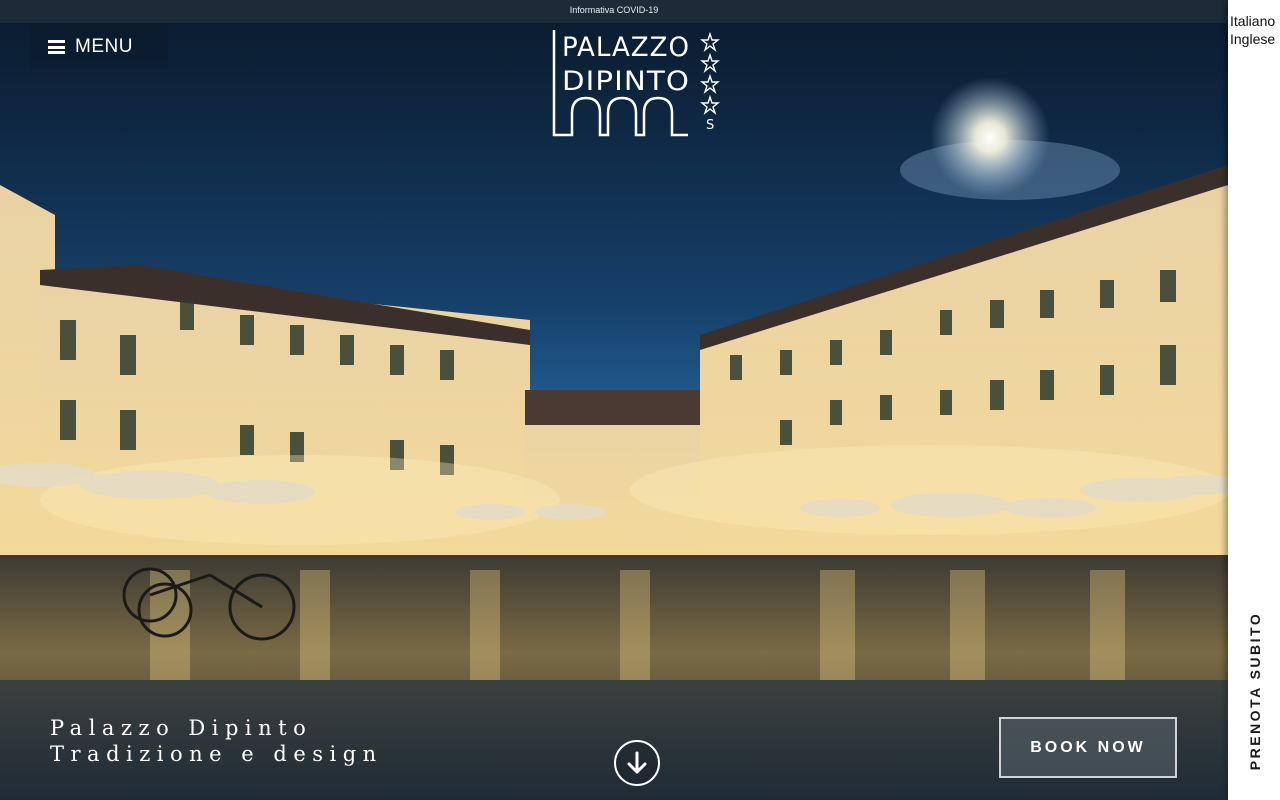  I want to click on logo-line-1: PALAZZO, so click(626, 47).